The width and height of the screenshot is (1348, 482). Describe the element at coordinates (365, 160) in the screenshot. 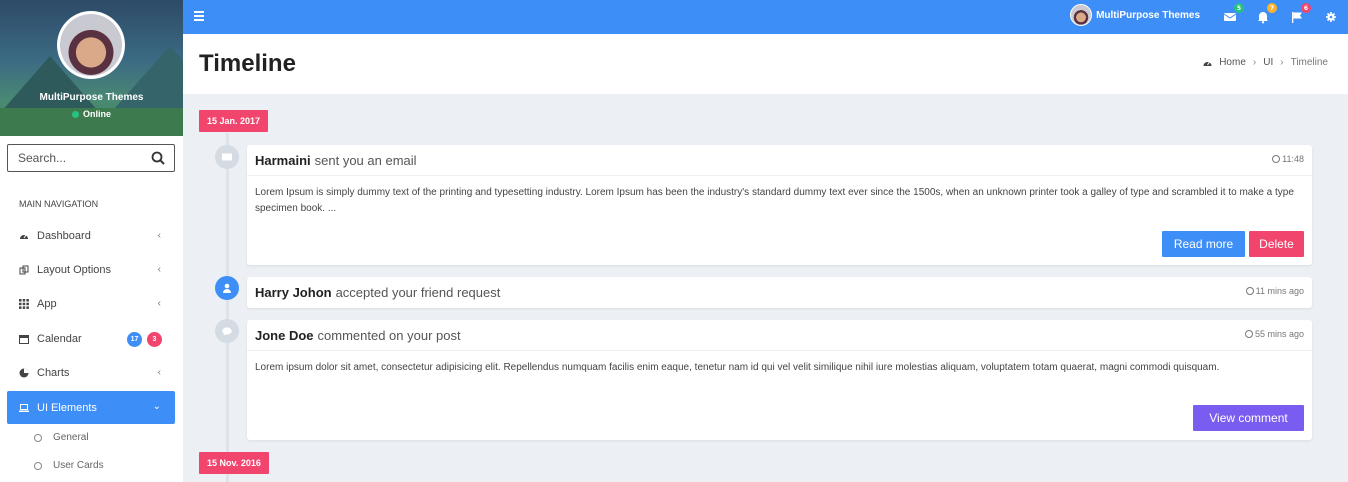

I see `timeline-item-action: sent you an email` at that location.